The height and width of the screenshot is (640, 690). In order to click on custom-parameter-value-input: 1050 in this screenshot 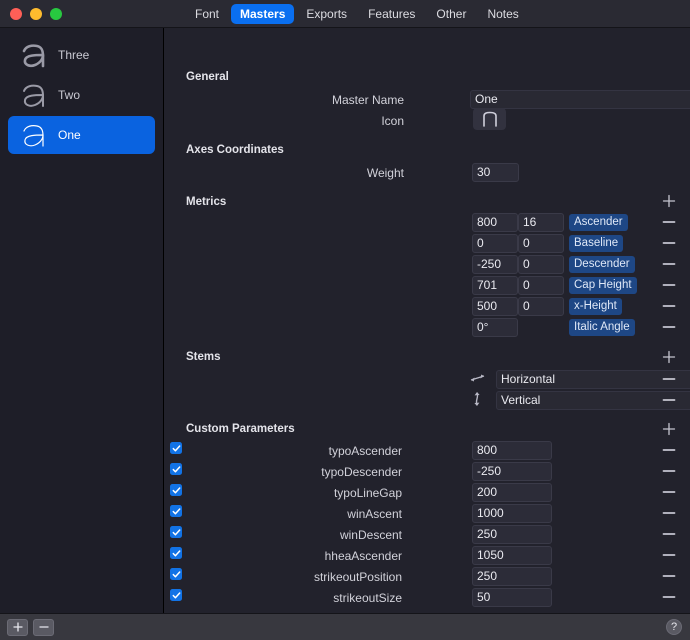, I will do `click(512, 555)`.